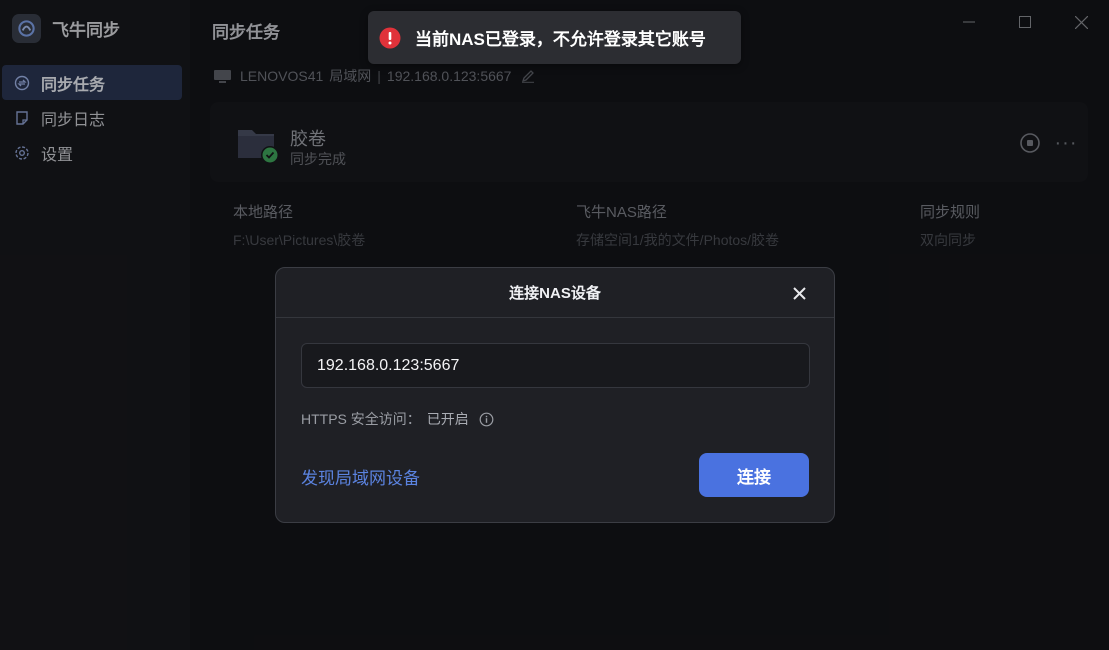 The height and width of the screenshot is (650, 1109). What do you see at coordinates (360, 476) in the screenshot?
I see `discover-lan-devices-link: 发现局域网设备` at bounding box center [360, 476].